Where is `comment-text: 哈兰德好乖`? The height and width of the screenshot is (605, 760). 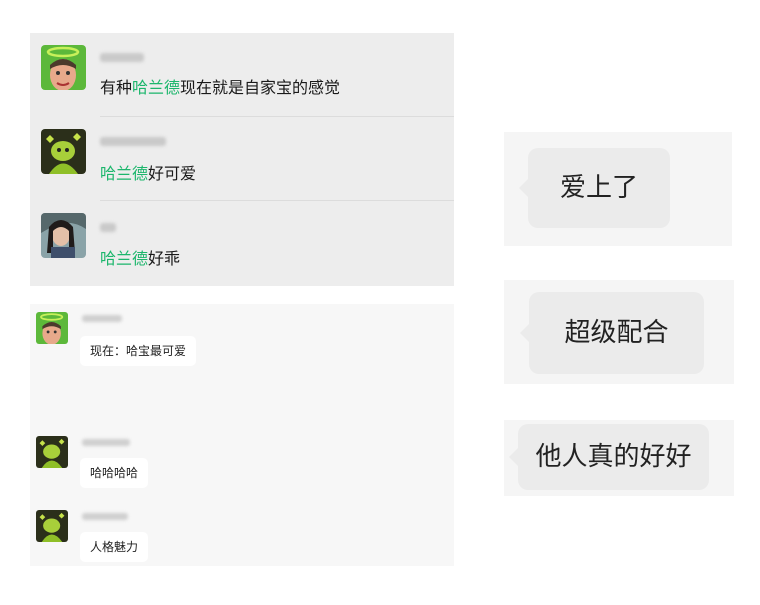
comment-text: 哈兰德好乖 is located at coordinates (140, 259).